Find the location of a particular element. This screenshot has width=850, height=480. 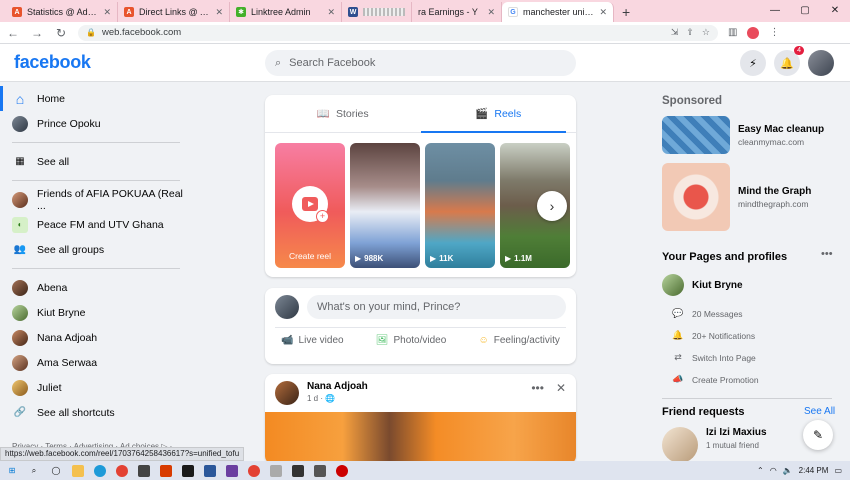

notifications-button: 🔔 4 is located at coordinates (789, 61).